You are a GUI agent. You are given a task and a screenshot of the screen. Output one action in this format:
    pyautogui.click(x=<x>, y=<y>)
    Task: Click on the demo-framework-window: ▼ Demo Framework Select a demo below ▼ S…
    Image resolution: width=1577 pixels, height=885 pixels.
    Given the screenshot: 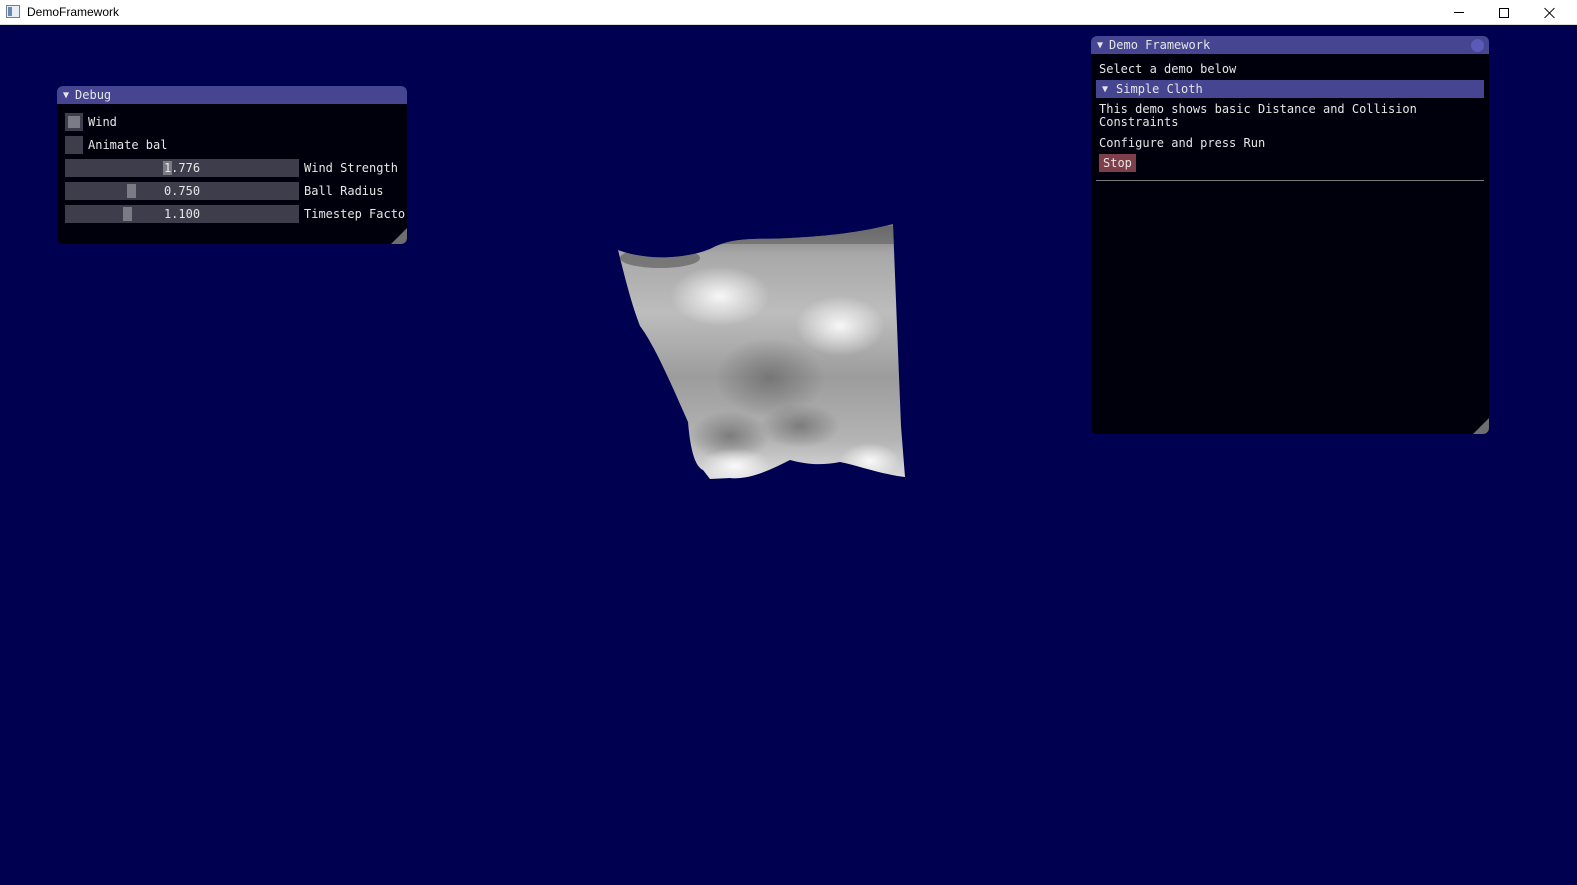 What is the action you would take?
    pyautogui.click(x=1290, y=235)
    